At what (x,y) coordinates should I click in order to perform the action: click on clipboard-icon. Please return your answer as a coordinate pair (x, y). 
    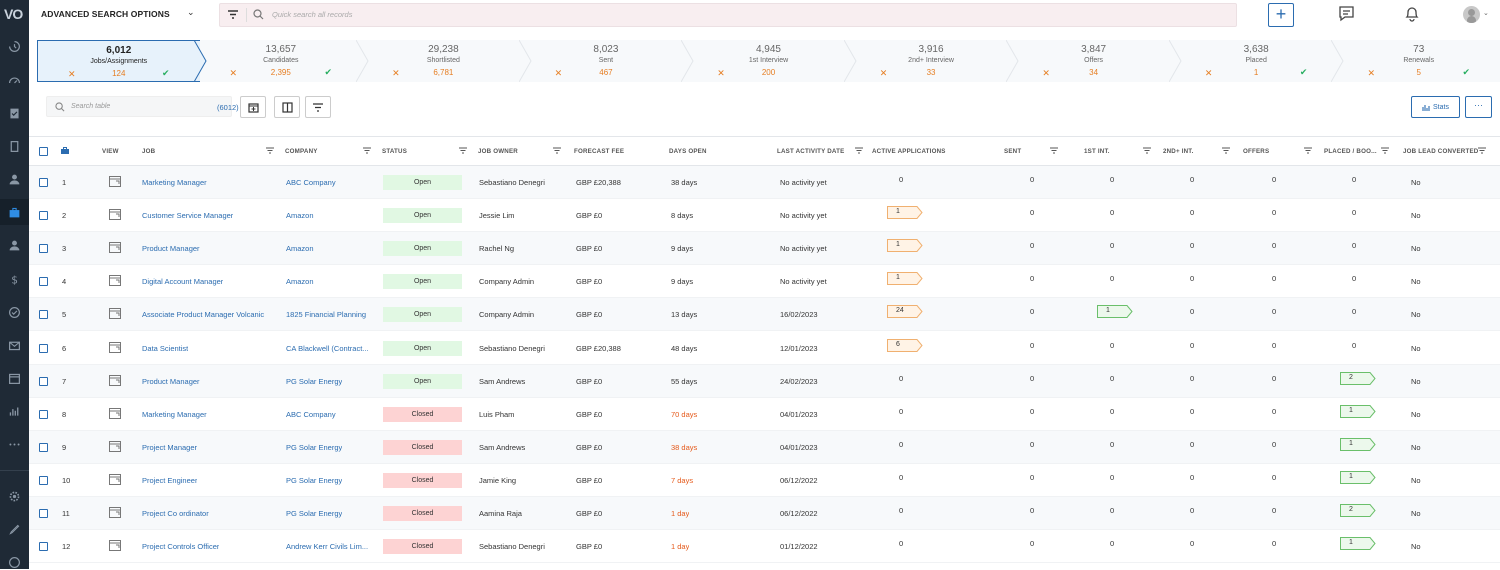
    Looking at the image, I should click on (14, 113).